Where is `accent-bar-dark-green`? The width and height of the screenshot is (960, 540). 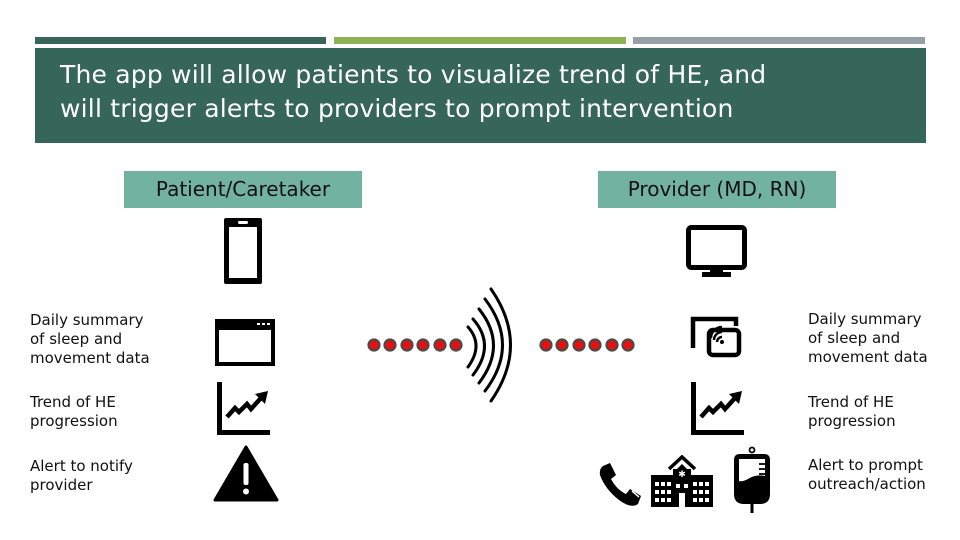
accent-bar-dark-green is located at coordinates (180, 40).